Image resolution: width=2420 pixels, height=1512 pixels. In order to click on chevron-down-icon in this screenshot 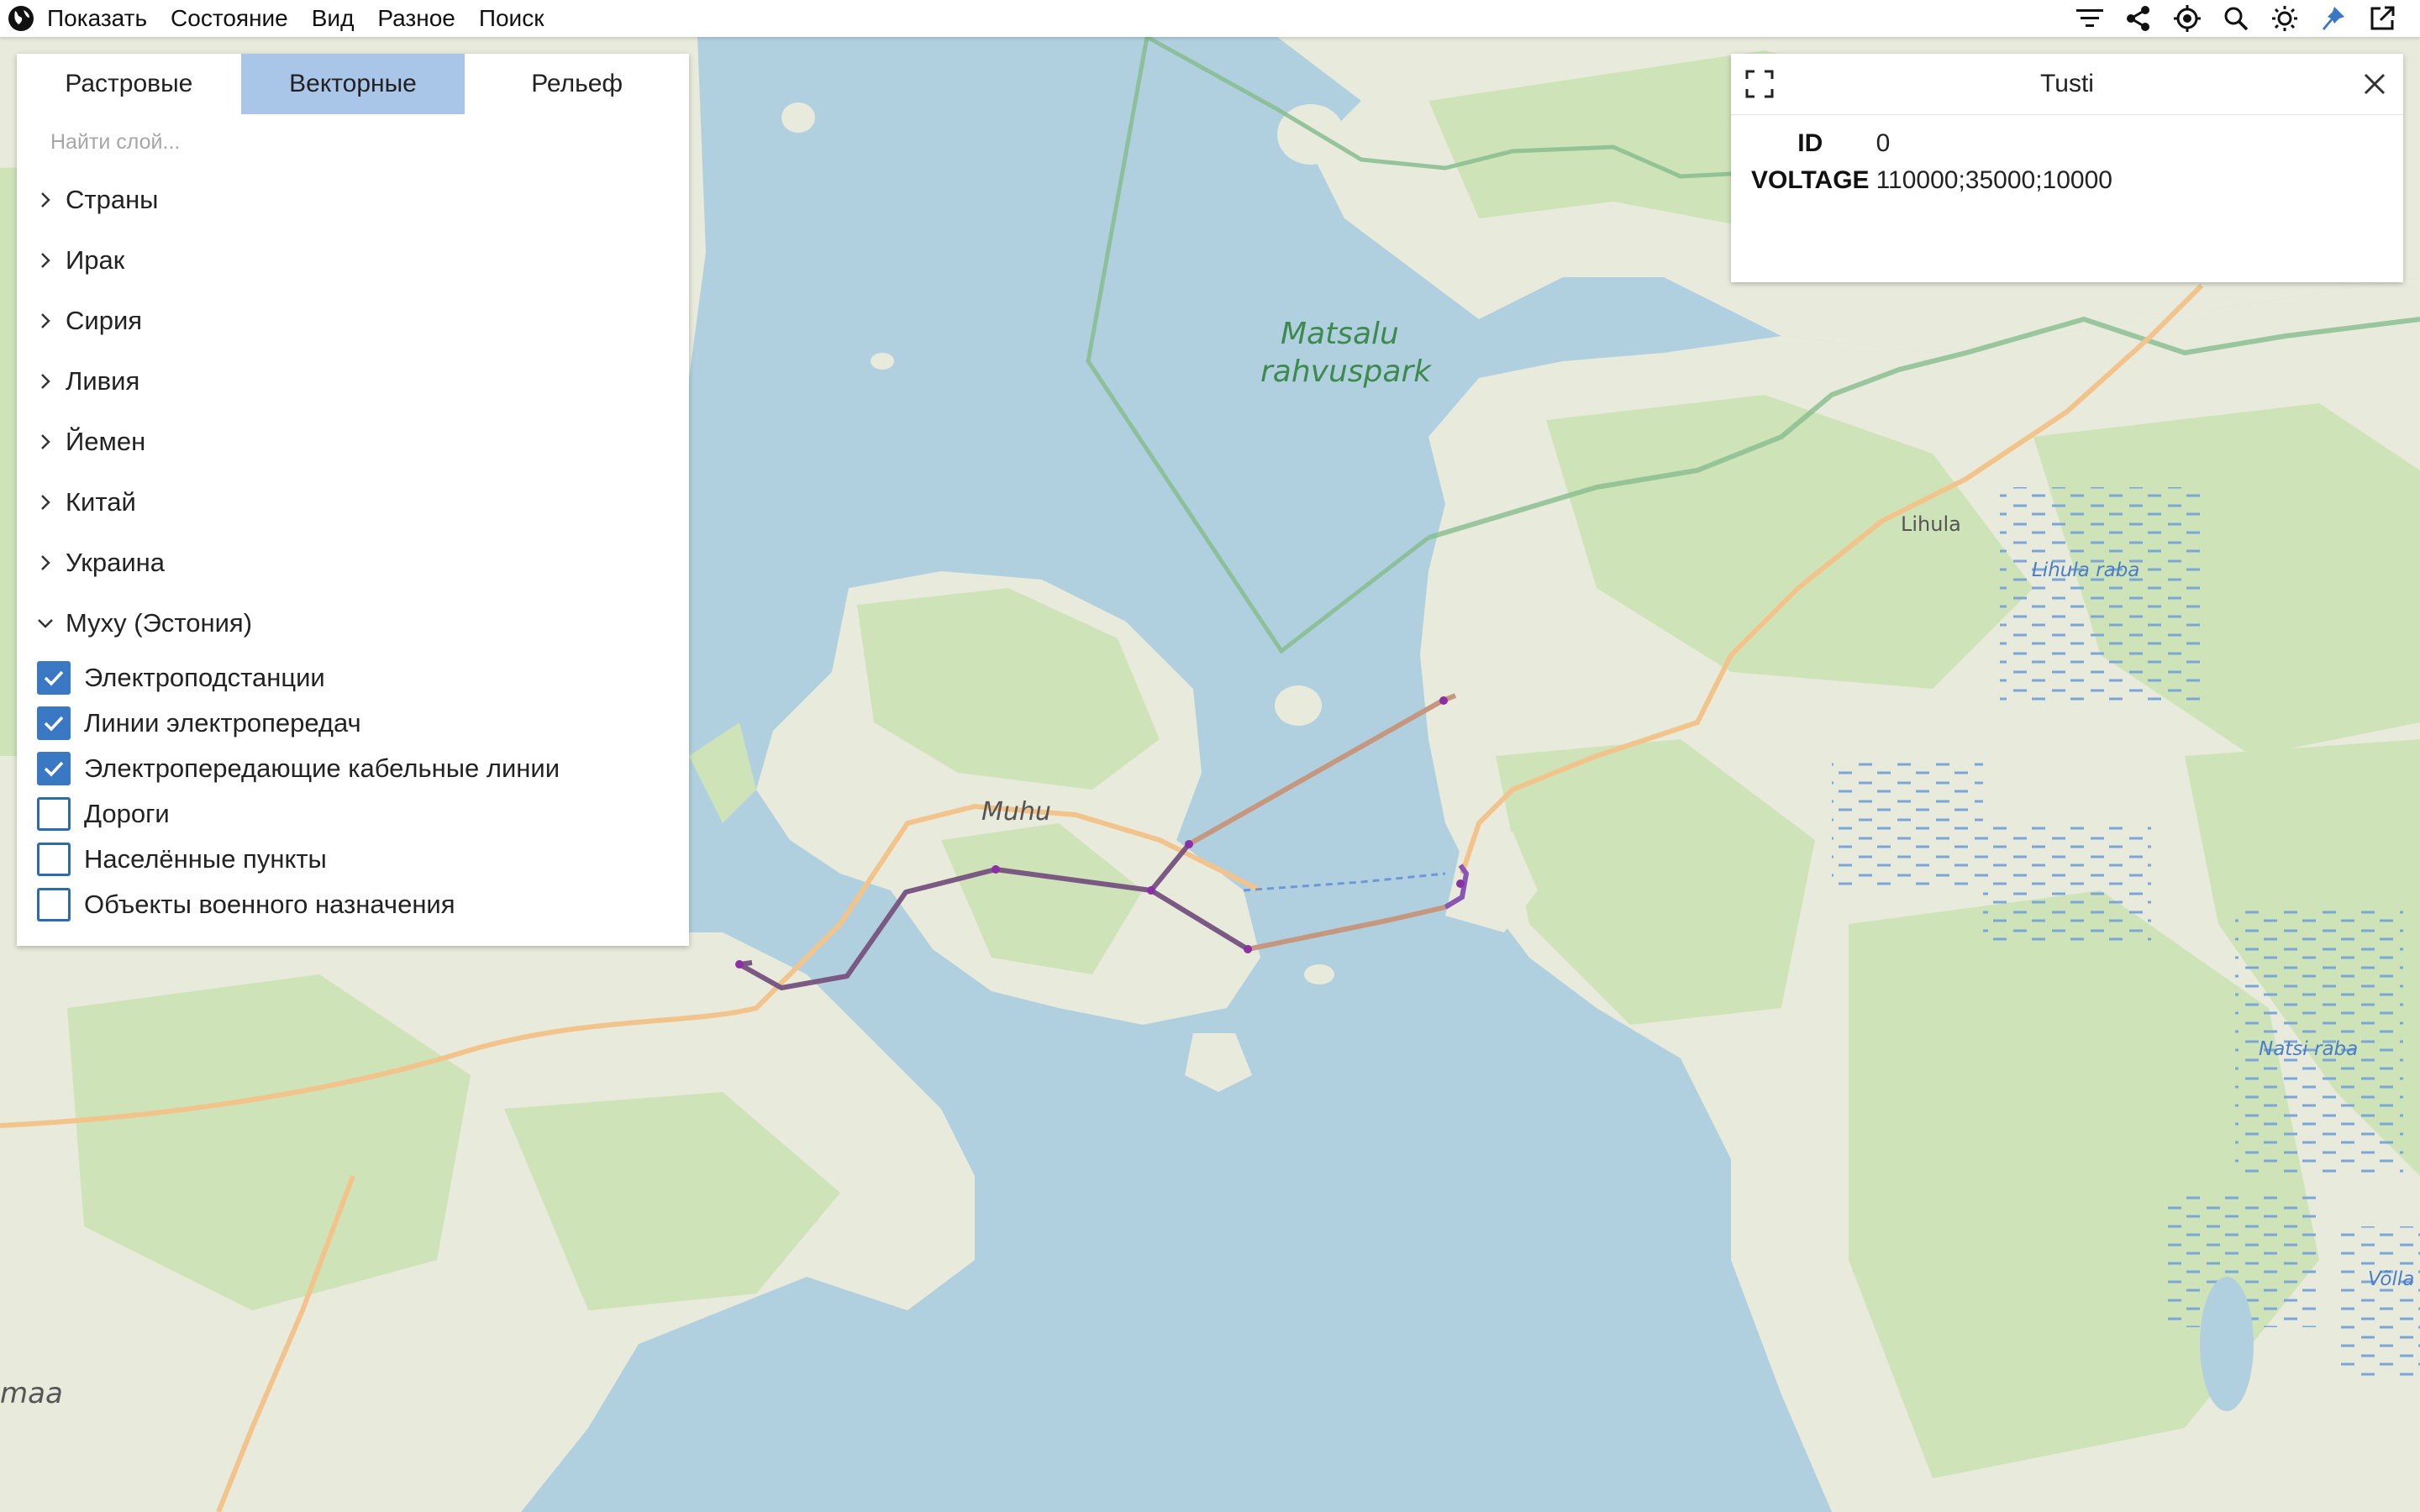, I will do `click(45, 623)`.